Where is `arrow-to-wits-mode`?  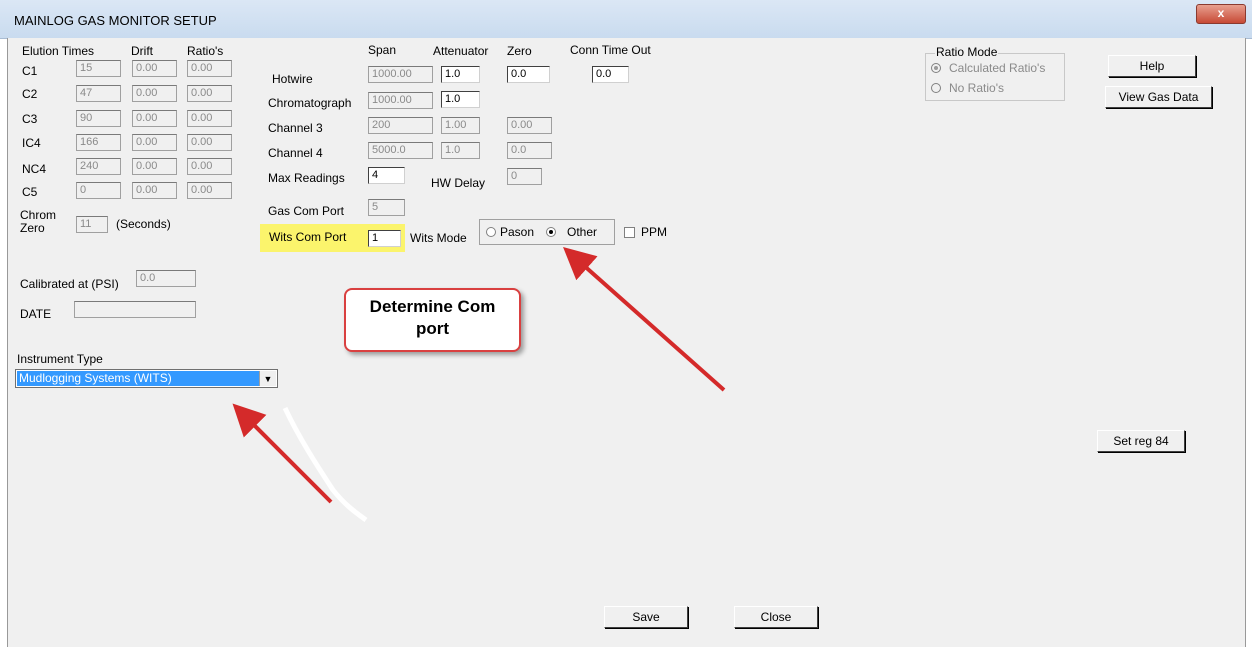
arrow-to-wits-mode is located at coordinates (644, 319).